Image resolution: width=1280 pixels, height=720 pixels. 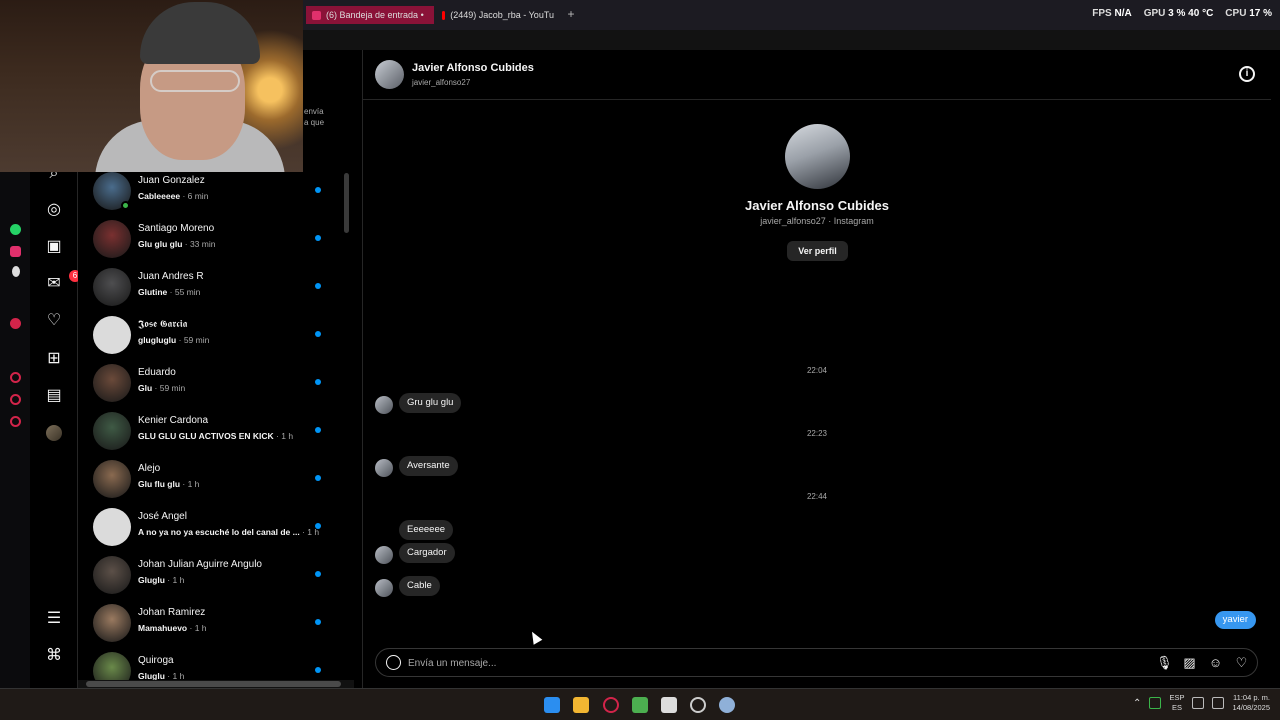 I want to click on list-item: Johan Ramirez Mamahuevo · 1 h, so click(x=210, y=624).